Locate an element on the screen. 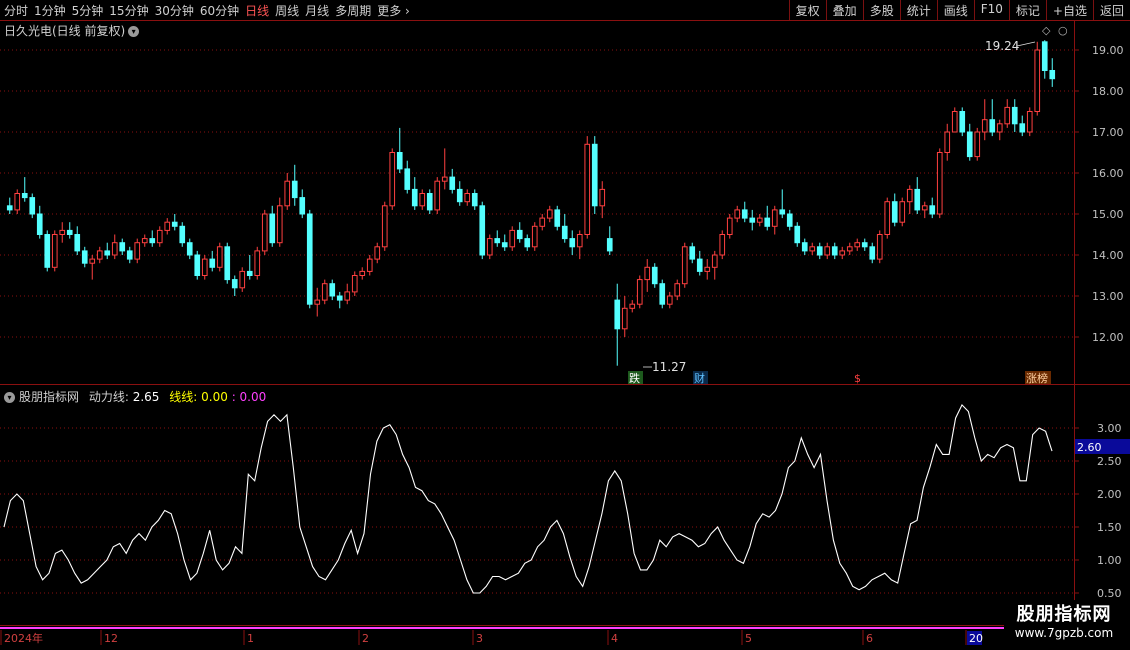 The height and width of the screenshot is (650, 1130). date-label: 12 is located at coordinates (111, 638).